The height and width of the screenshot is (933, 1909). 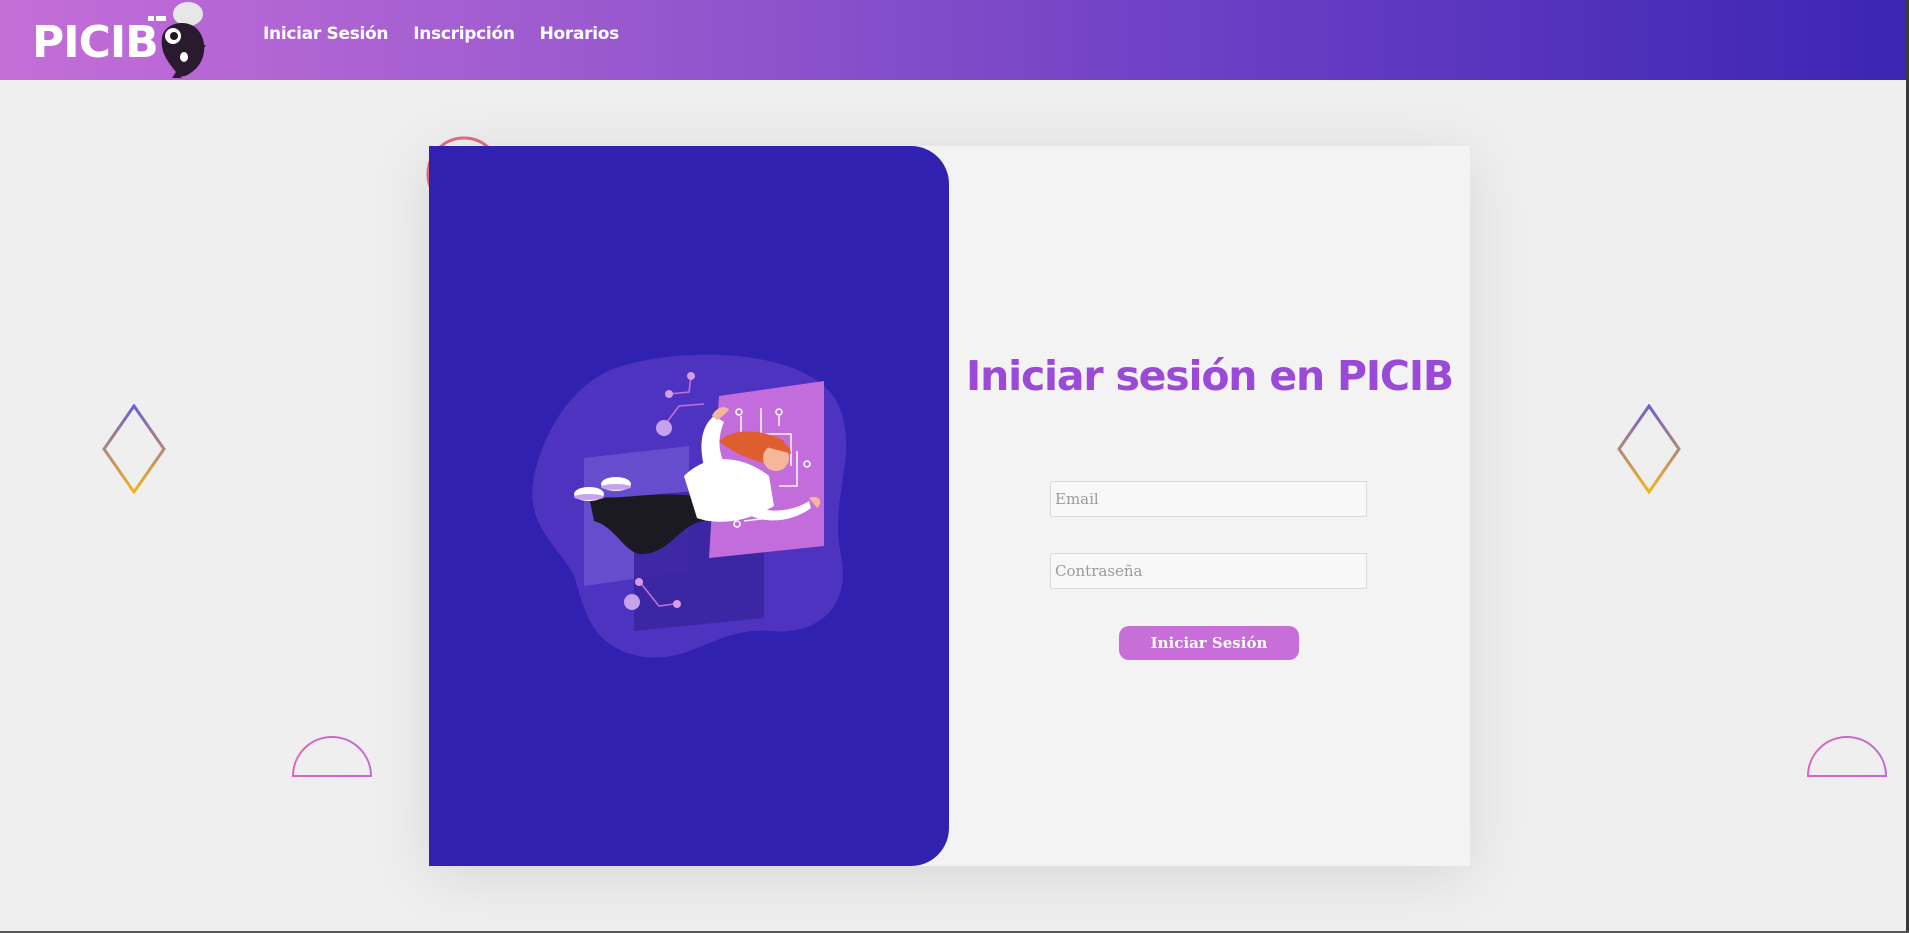 I want to click on logo-text: PICIB, so click(x=95, y=42).